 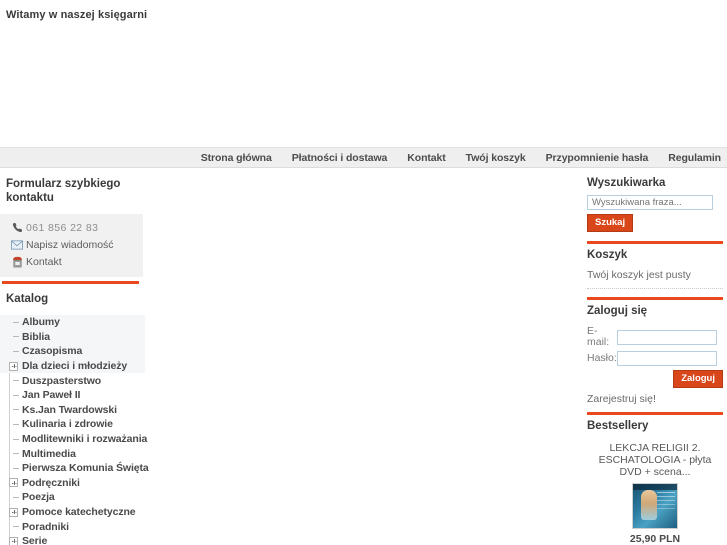 I want to click on login-email-label: E-mail:, so click(x=598, y=336).